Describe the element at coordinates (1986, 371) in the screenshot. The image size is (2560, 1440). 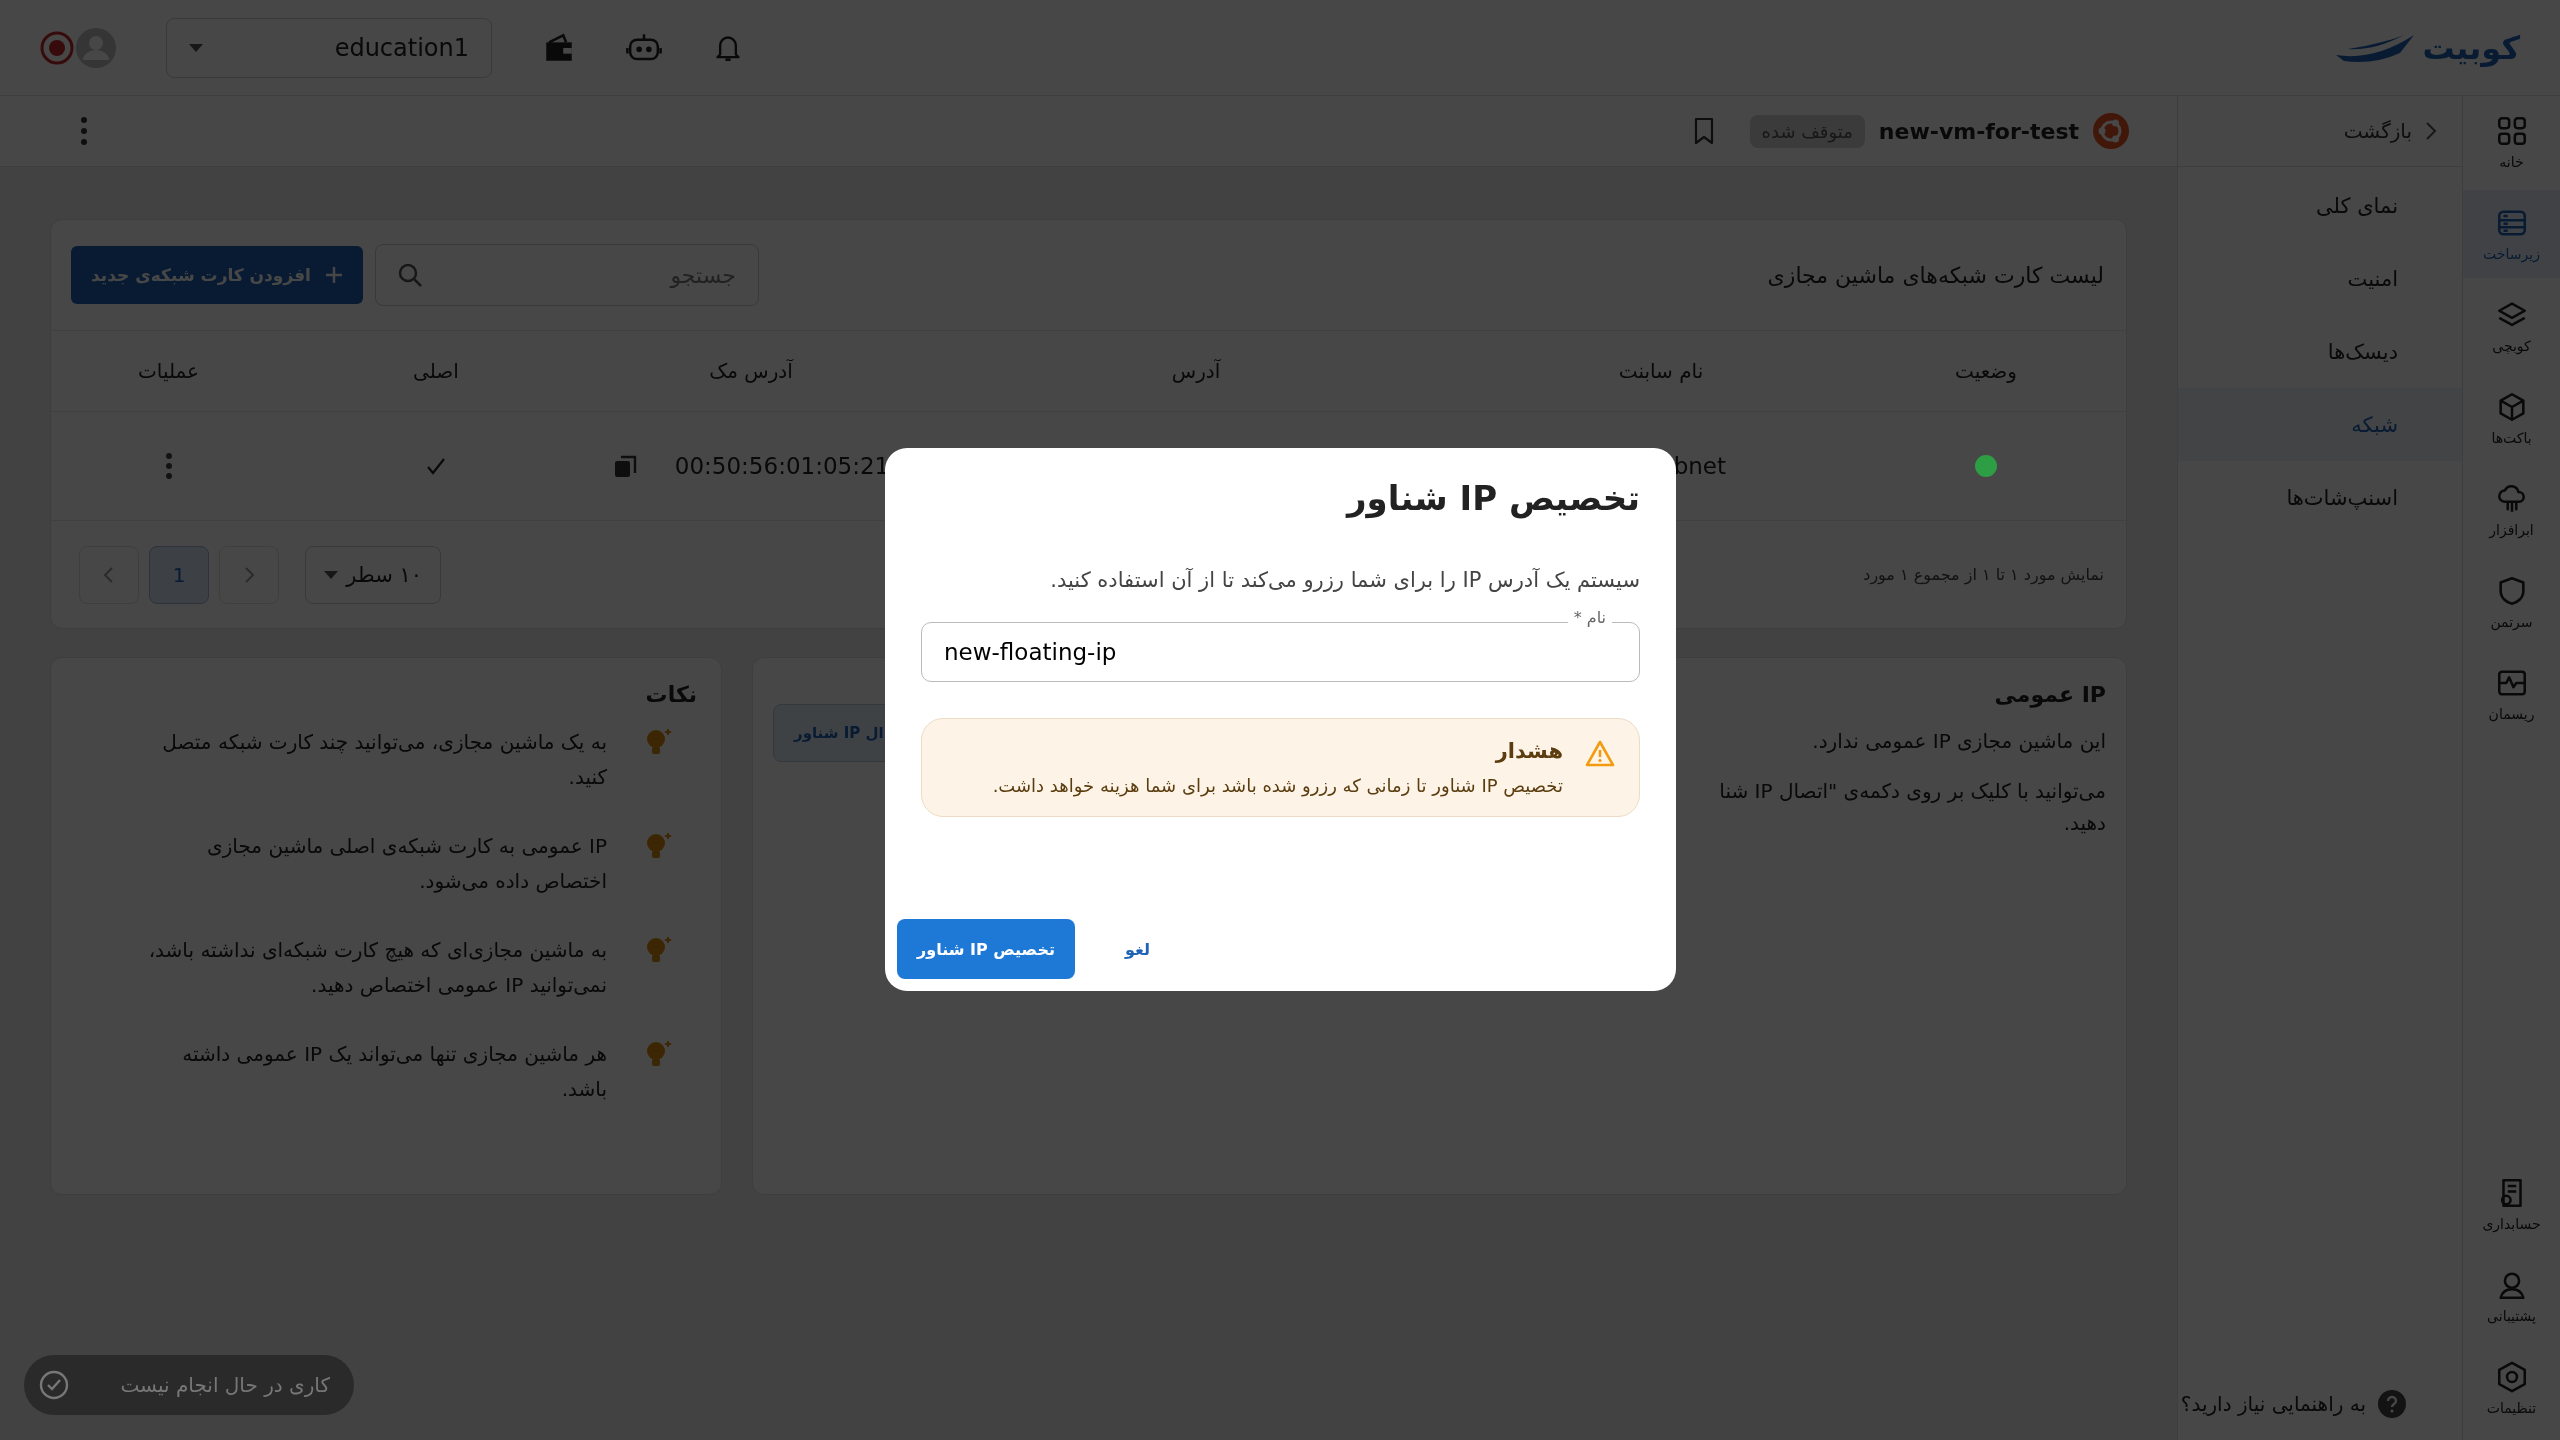
I see `column-header: وضعیت` at that location.